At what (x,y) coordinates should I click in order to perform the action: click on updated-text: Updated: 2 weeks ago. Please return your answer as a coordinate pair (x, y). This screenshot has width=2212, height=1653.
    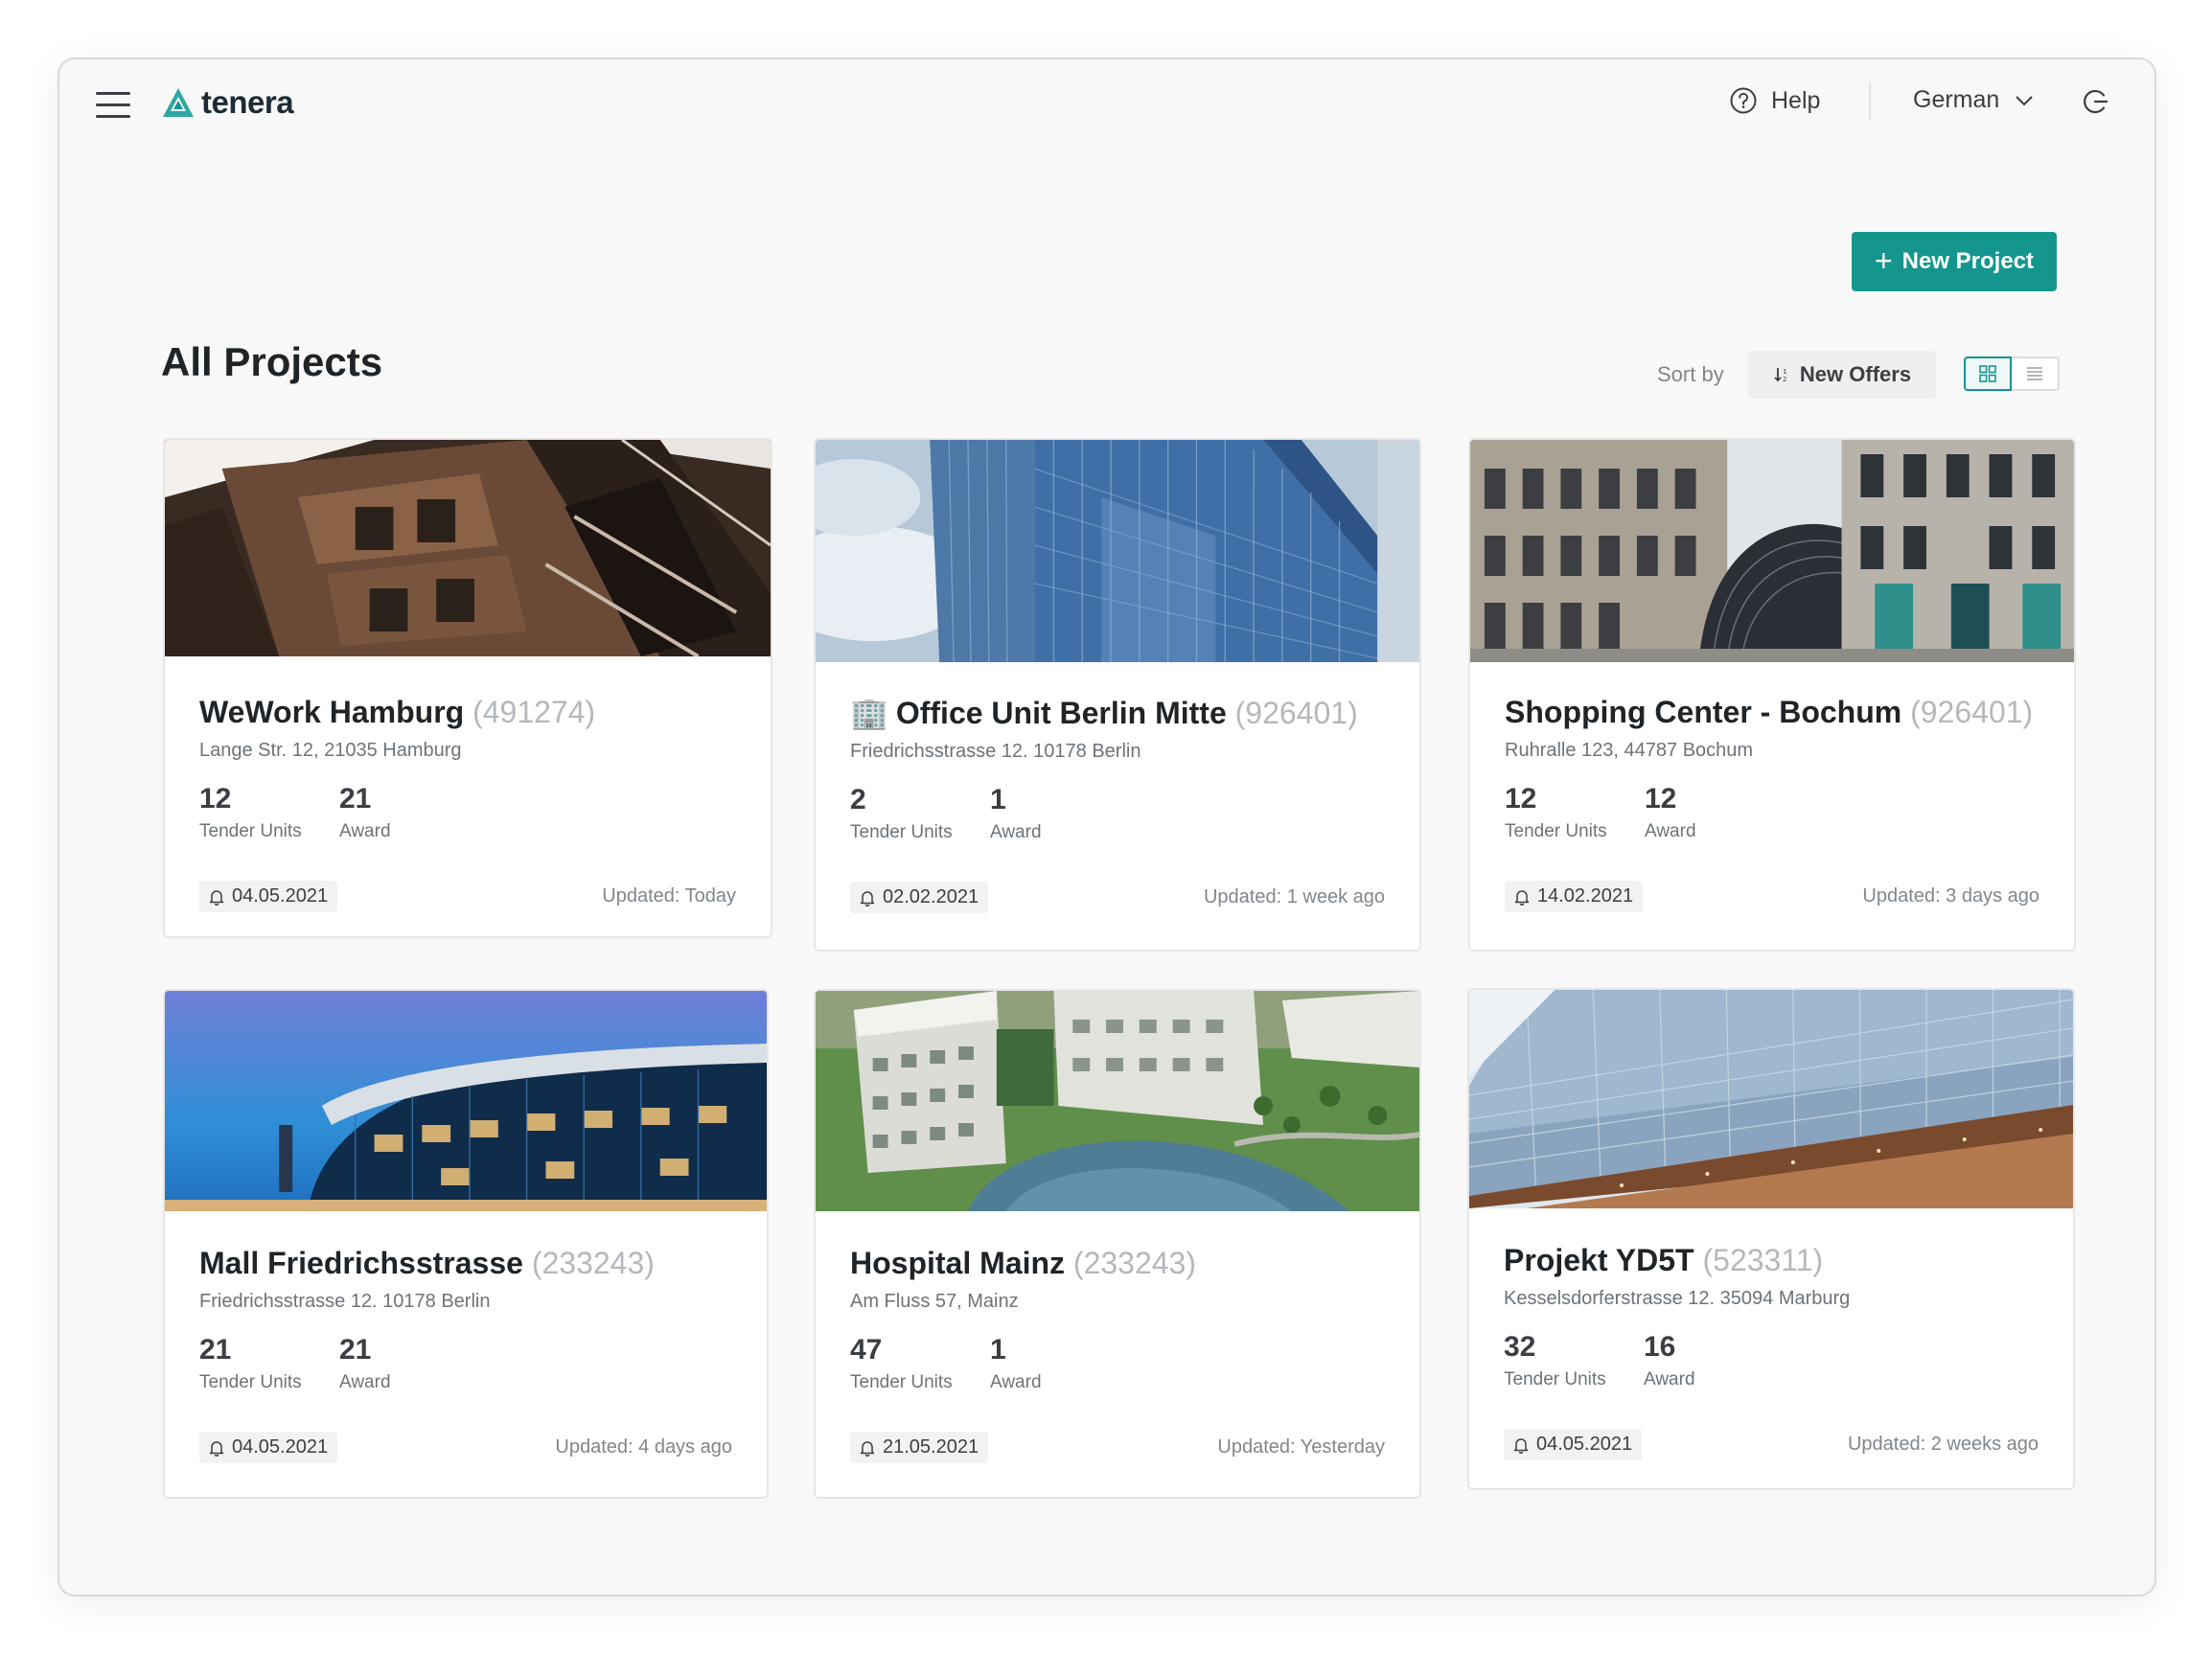
    Looking at the image, I should click on (1943, 1444).